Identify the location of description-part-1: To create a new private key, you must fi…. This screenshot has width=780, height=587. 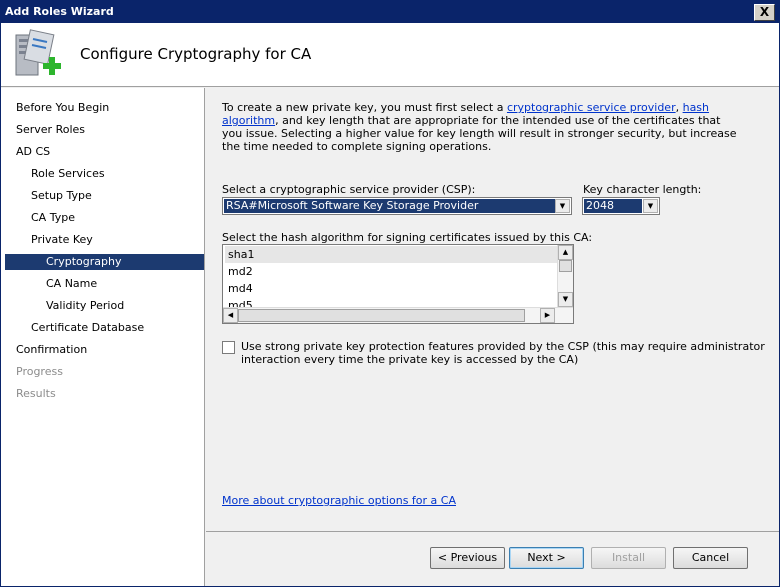
(364, 107).